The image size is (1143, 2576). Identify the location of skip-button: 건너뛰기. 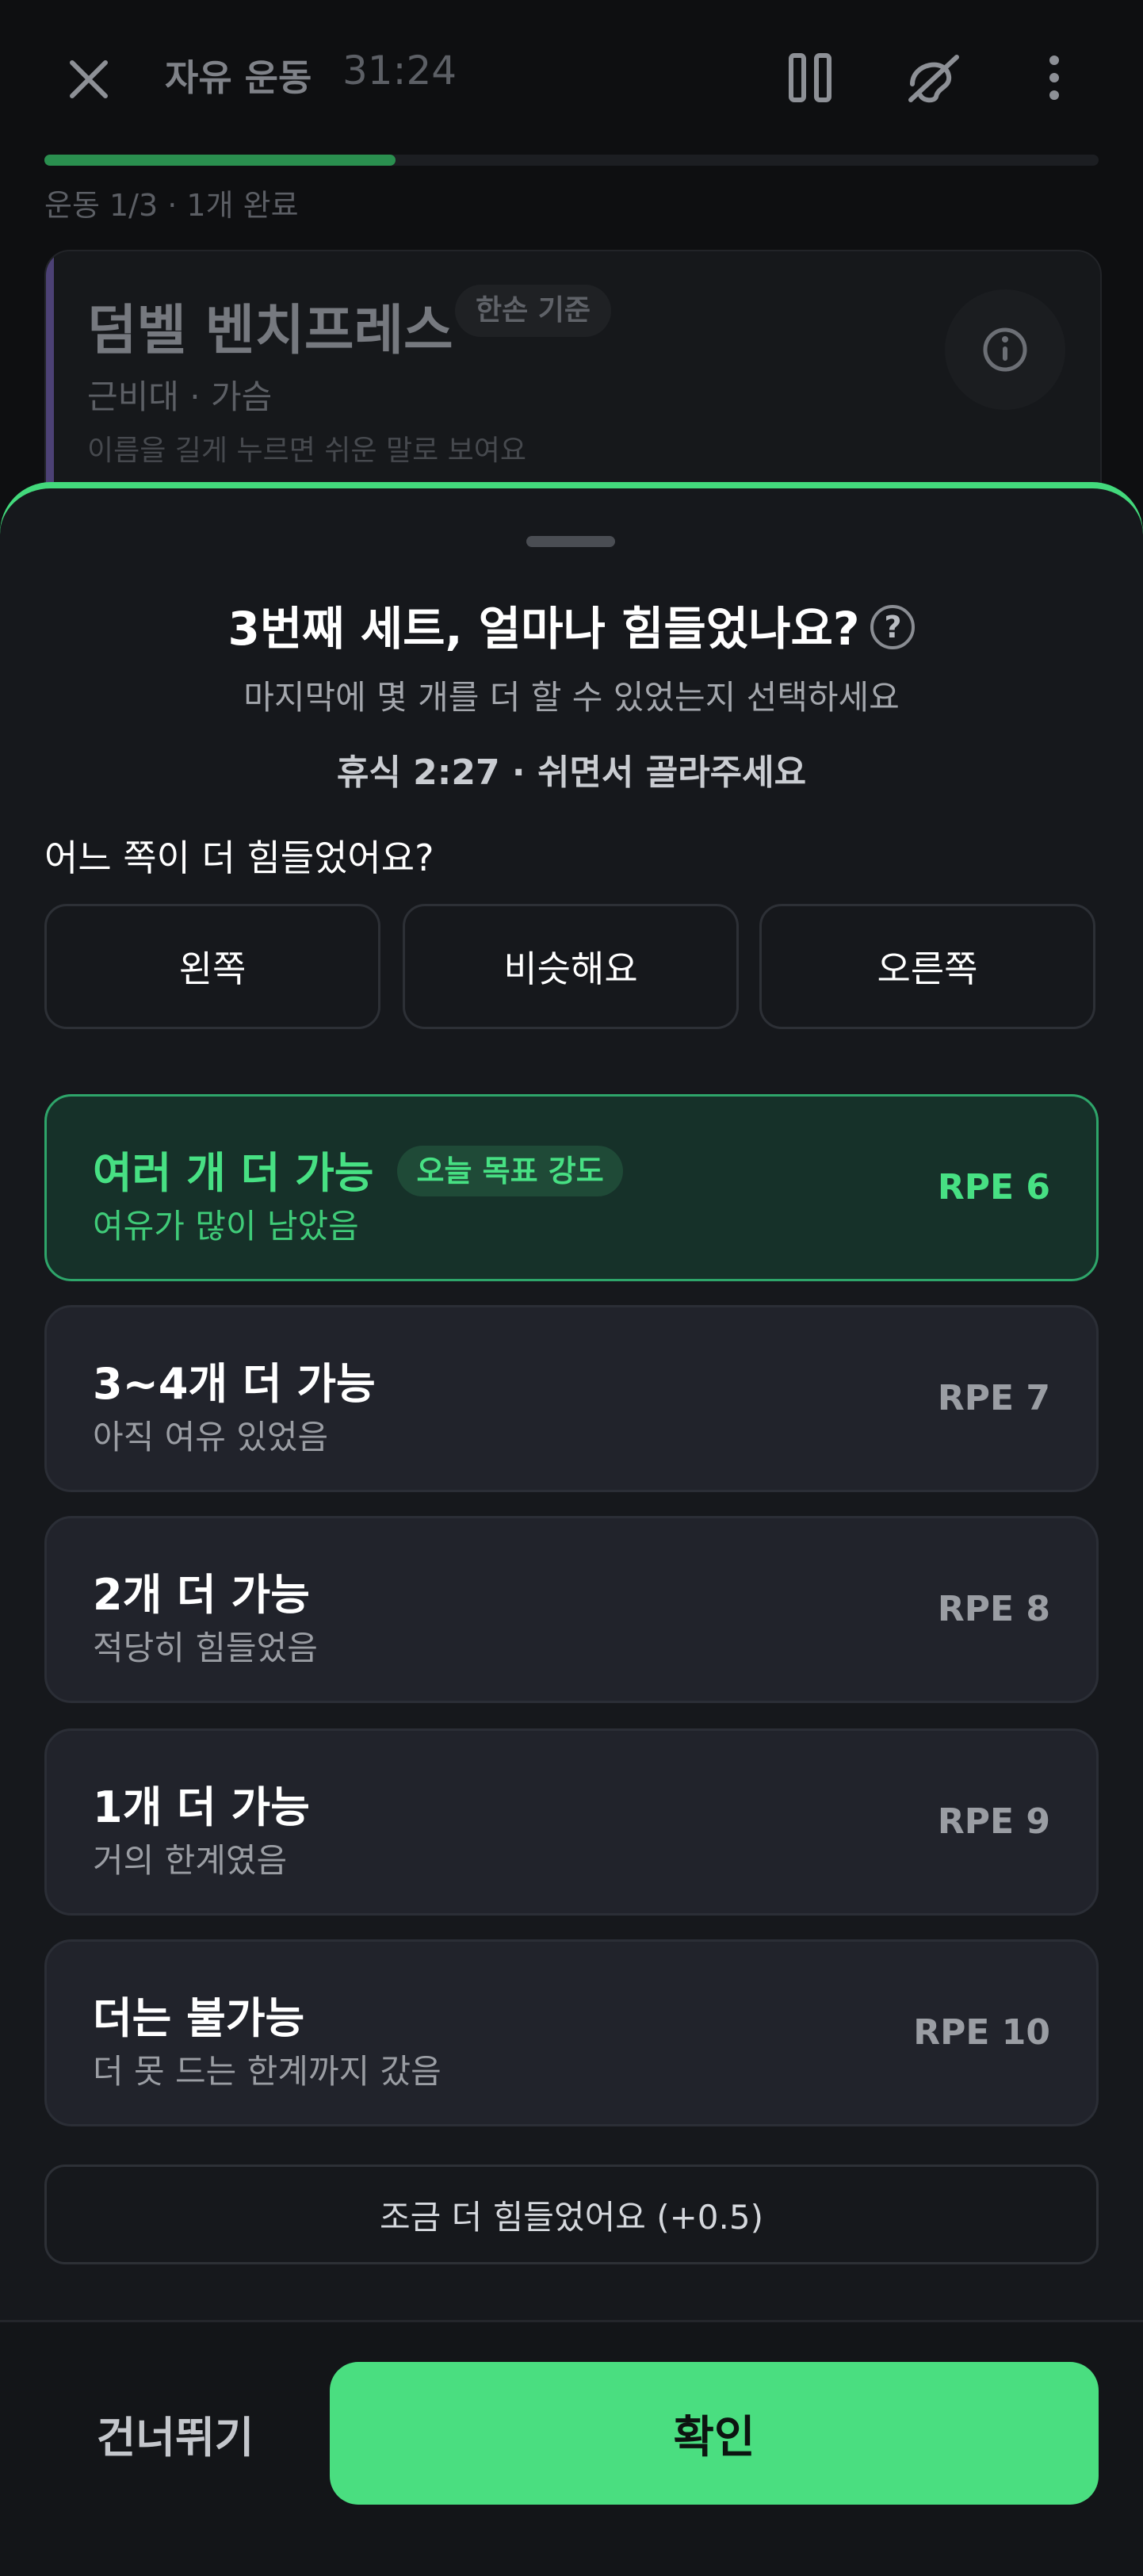
(175, 2433).